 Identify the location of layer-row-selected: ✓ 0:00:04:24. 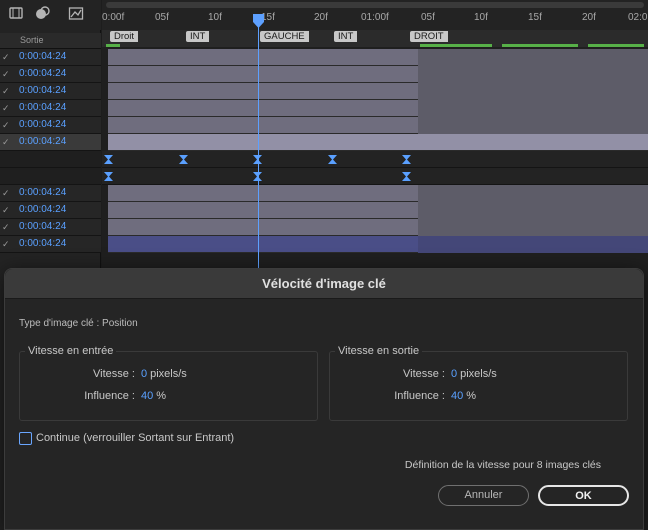
(50, 142).